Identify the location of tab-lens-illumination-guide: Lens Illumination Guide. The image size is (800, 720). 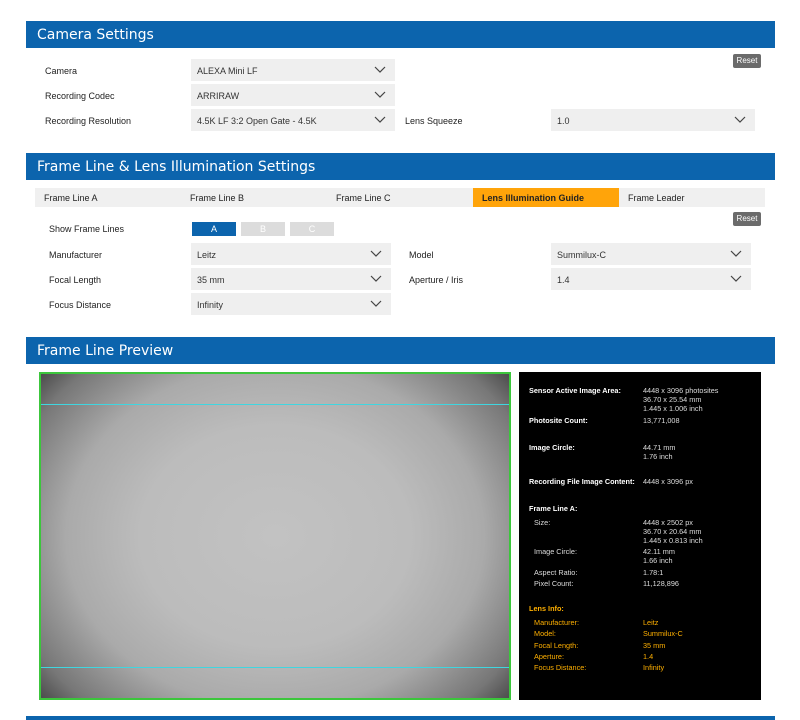
(546, 197).